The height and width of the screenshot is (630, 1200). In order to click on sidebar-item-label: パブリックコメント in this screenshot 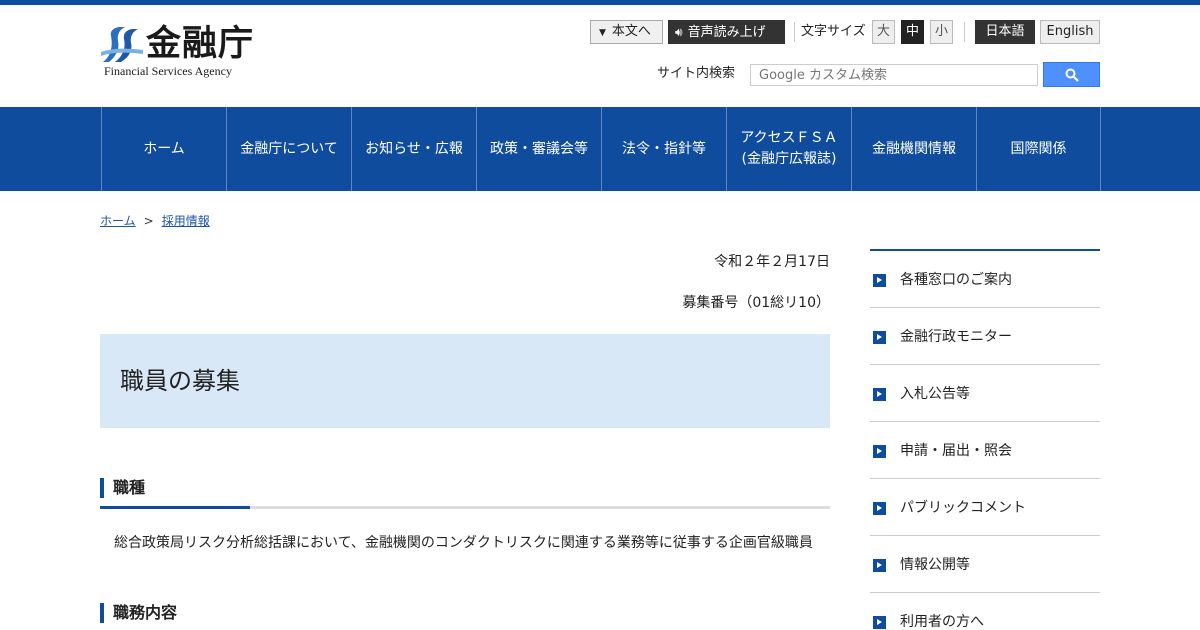, I will do `click(963, 508)`.